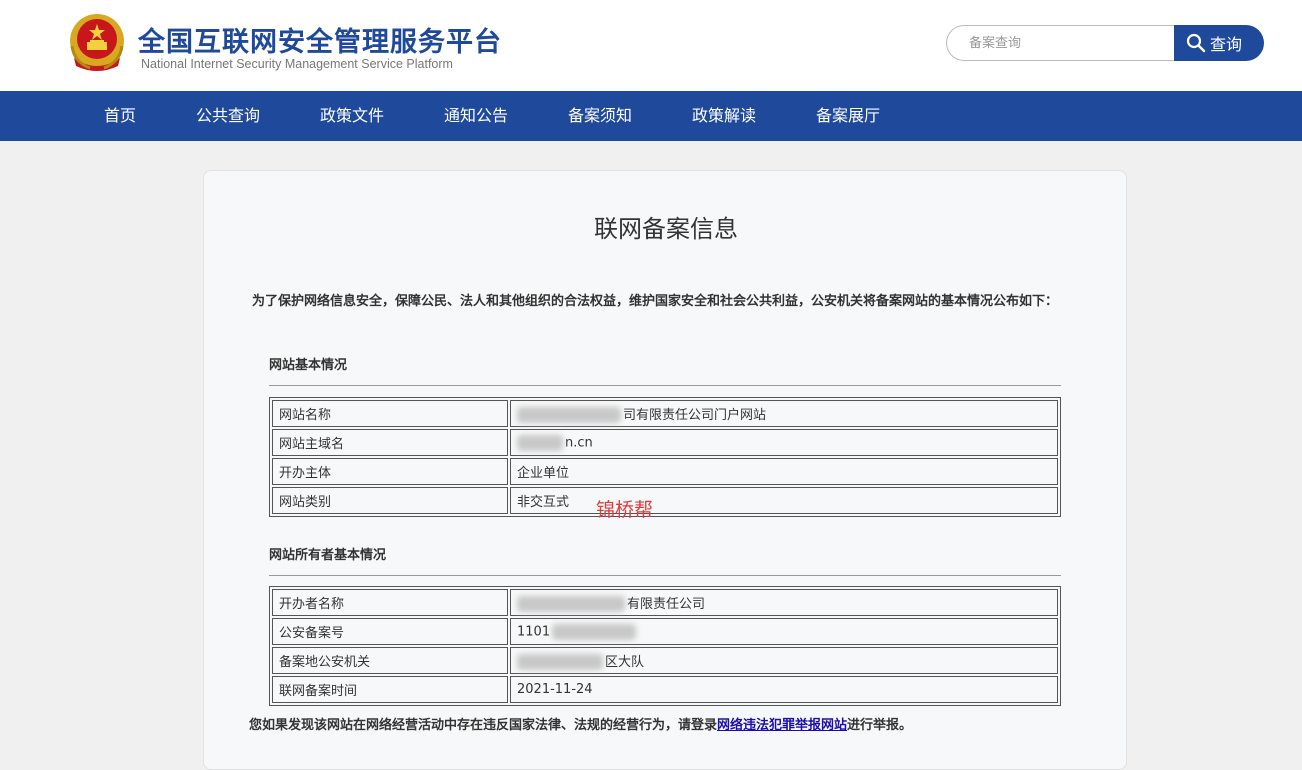  I want to click on table-row: 联网备案时间 2021-11-24, so click(665, 689).